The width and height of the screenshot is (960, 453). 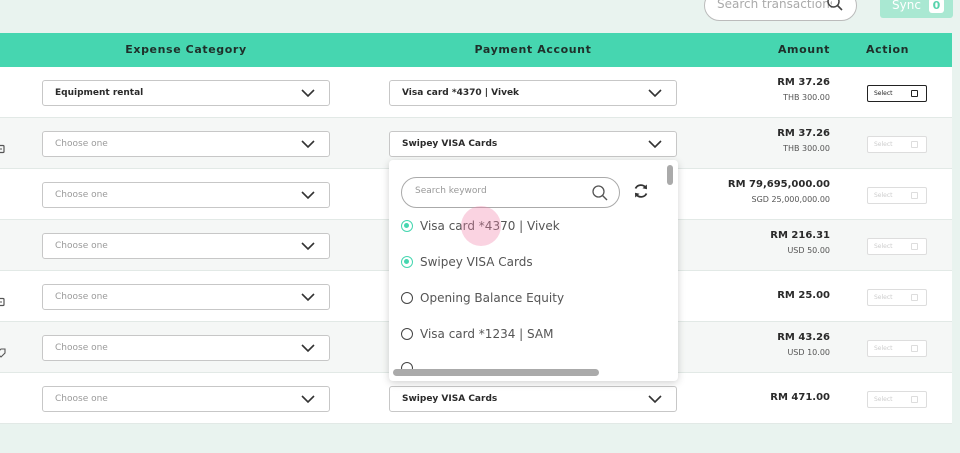 What do you see at coordinates (790, 199) in the screenshot?
I see `original-amount-value: SGD 25,000,000.00` at bounding box center [790, 199].